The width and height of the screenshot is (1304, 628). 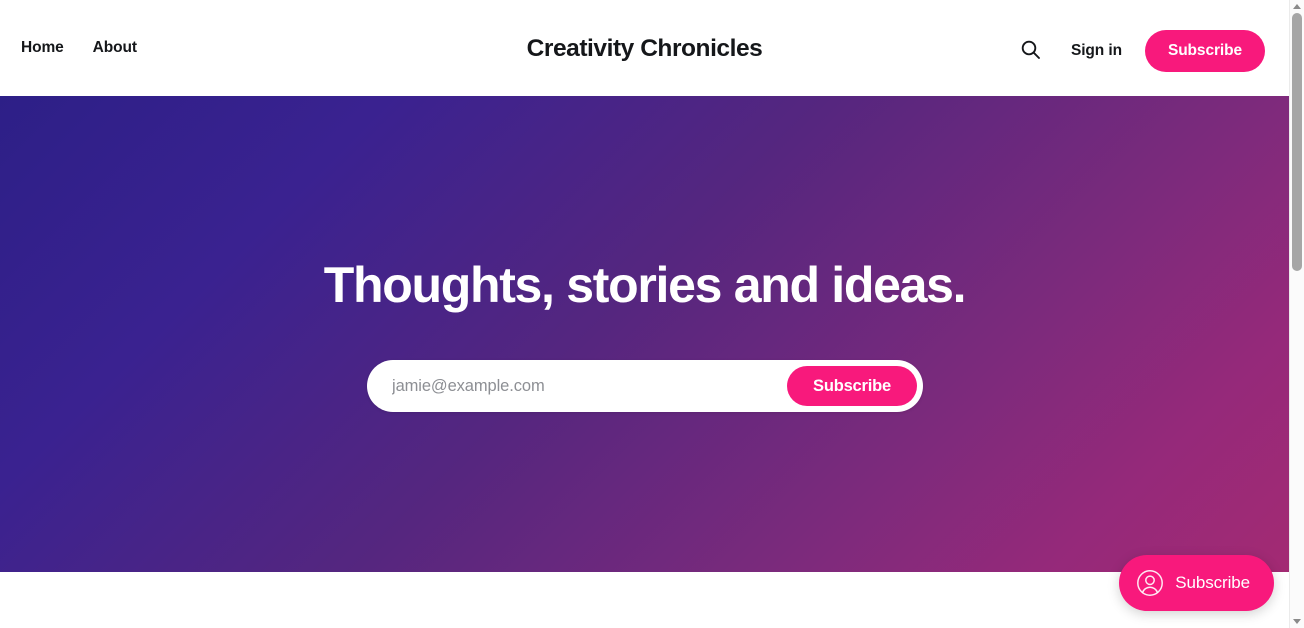 I want to click on search-button, so click(x=1031, y=51).